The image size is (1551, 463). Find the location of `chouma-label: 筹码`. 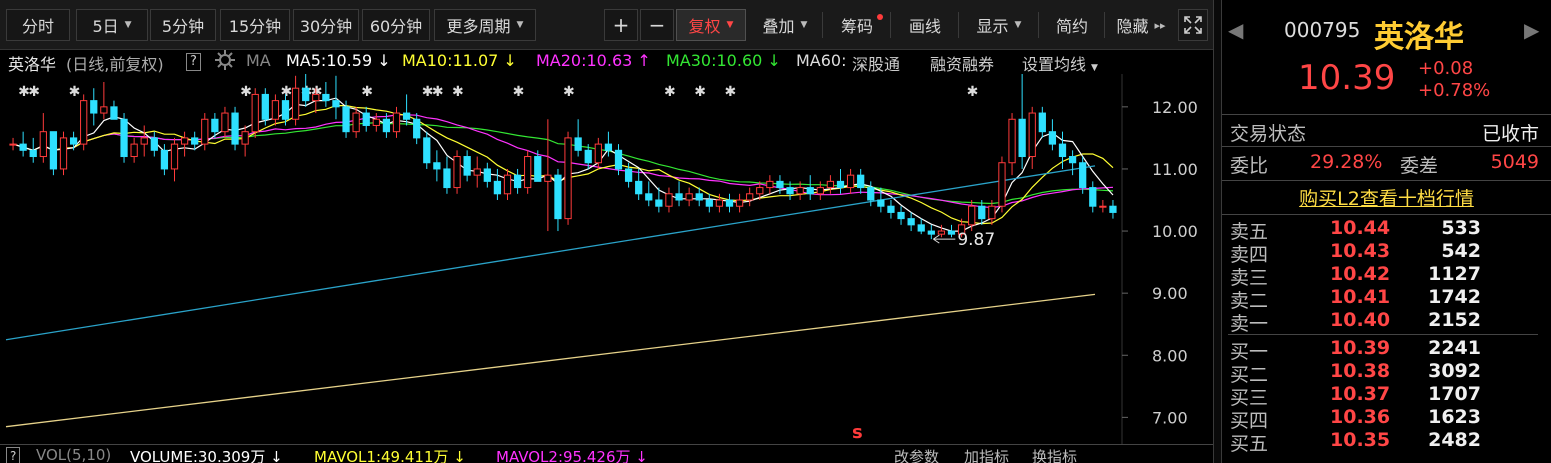

chouma-label: 筹码 is located at coordinates (856, 26).